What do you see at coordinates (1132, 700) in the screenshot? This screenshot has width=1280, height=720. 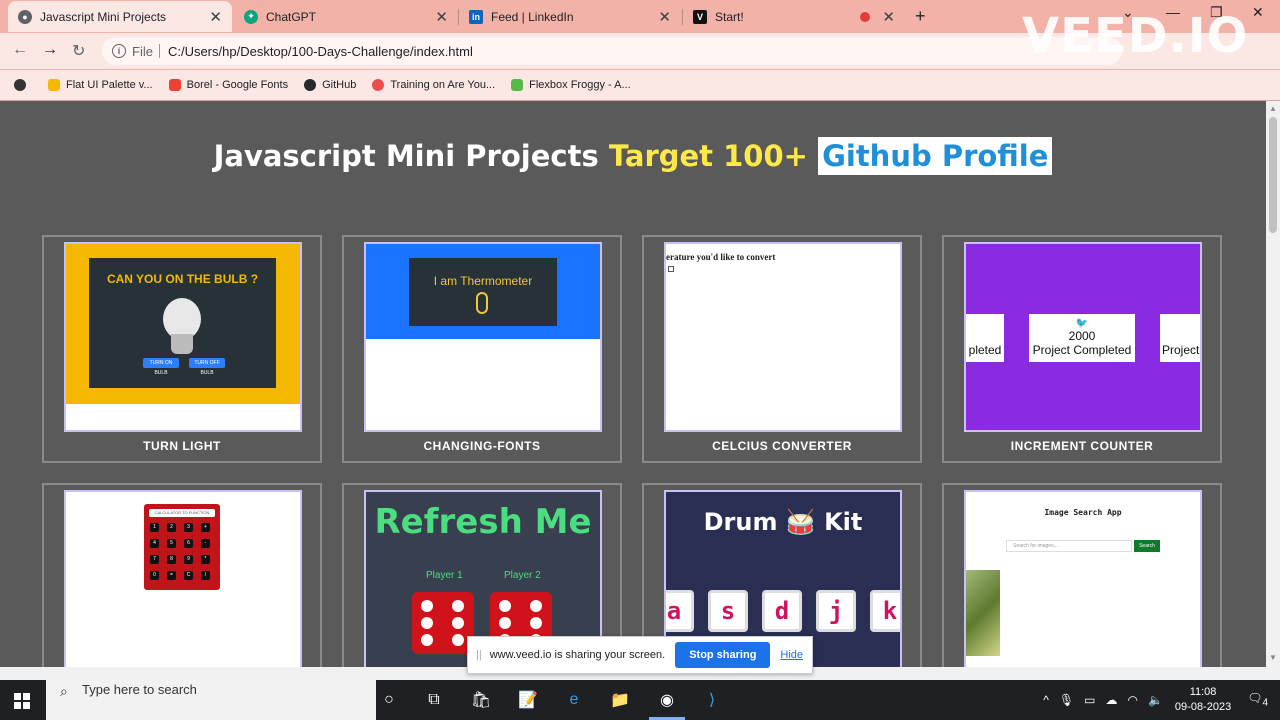 I see `wifi-icon: ◠` at bounding box center [1132, 700].